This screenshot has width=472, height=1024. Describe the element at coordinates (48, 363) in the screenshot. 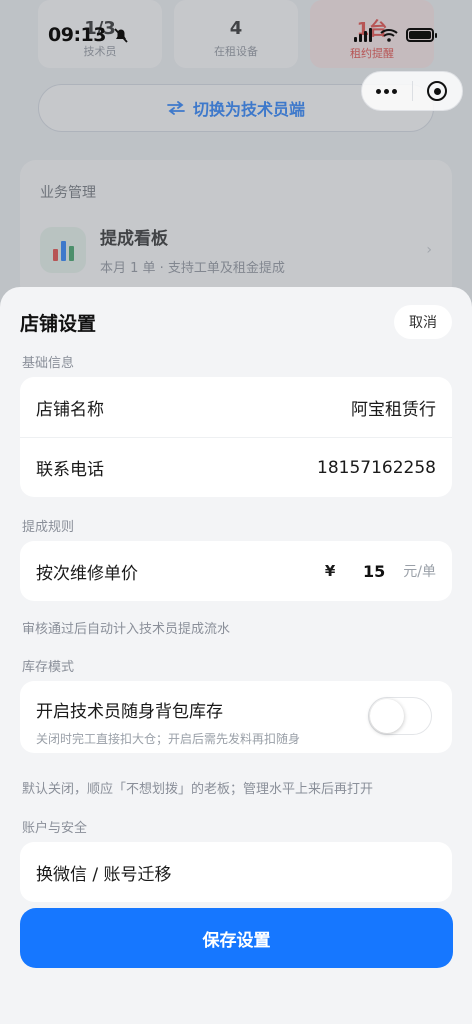

I see `section-label-basic: 基础信息` at that location.